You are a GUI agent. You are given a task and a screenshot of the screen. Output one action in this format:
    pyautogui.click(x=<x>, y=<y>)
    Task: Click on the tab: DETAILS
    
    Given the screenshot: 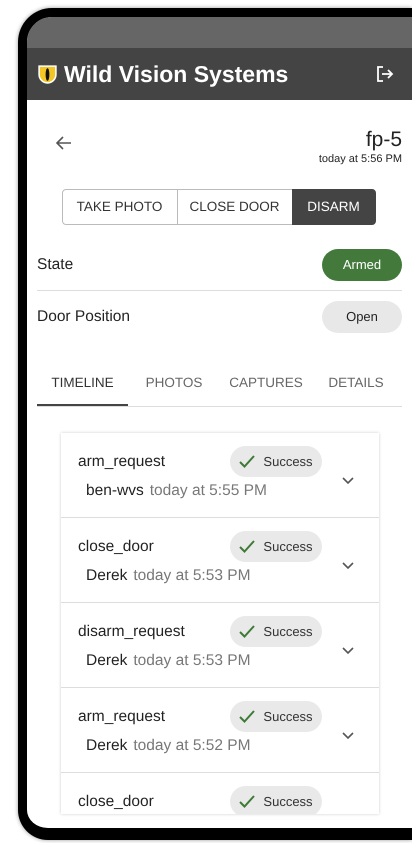 What is the action you would take?
    pyautogui.click(x=356, y=384)
    